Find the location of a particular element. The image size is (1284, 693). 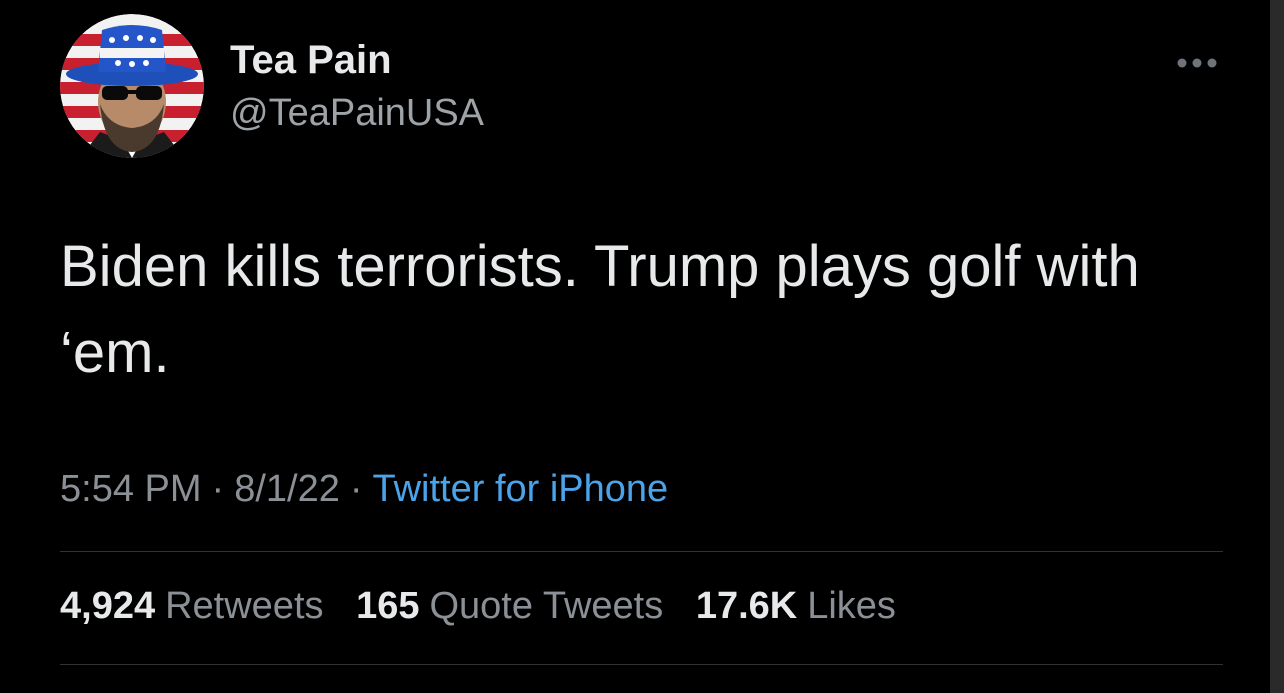

retweets-count: 4,924 is located at coordinates (108, 606).